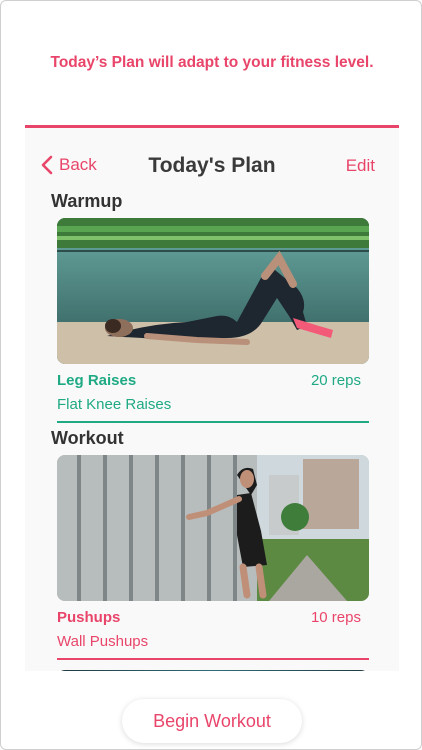 The image size is (422, 750). What do you see at coordinates (212, 165) in the screenshot?
I see `page-title: Today's Plan` at bounding box center [212, 165].